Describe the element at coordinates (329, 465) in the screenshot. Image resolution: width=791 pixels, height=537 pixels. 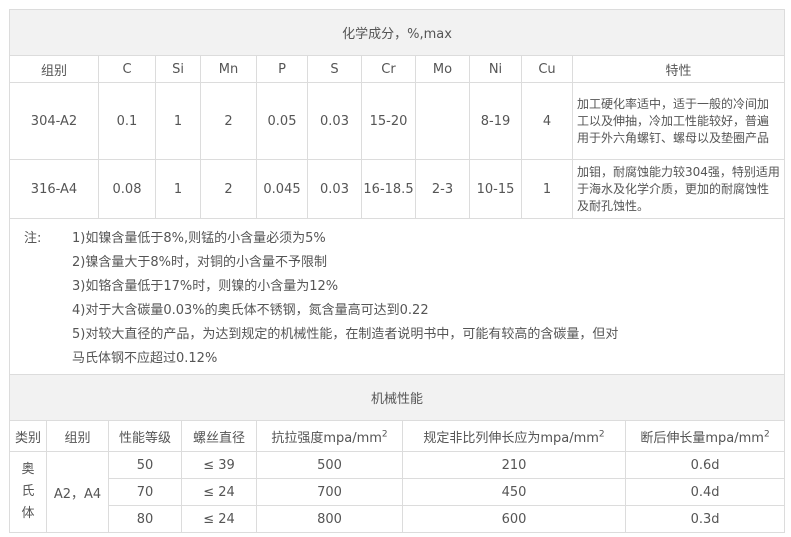
I see `table-cell: 500` at that location.